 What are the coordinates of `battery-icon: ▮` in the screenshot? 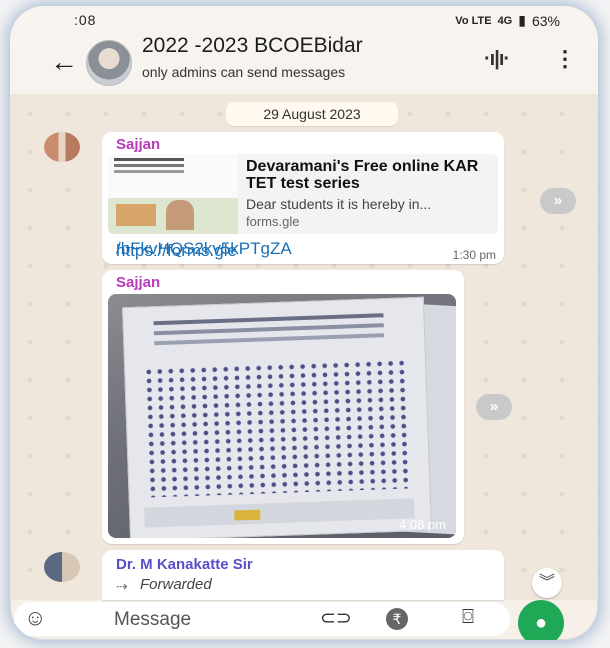 It's located at (522, 20).